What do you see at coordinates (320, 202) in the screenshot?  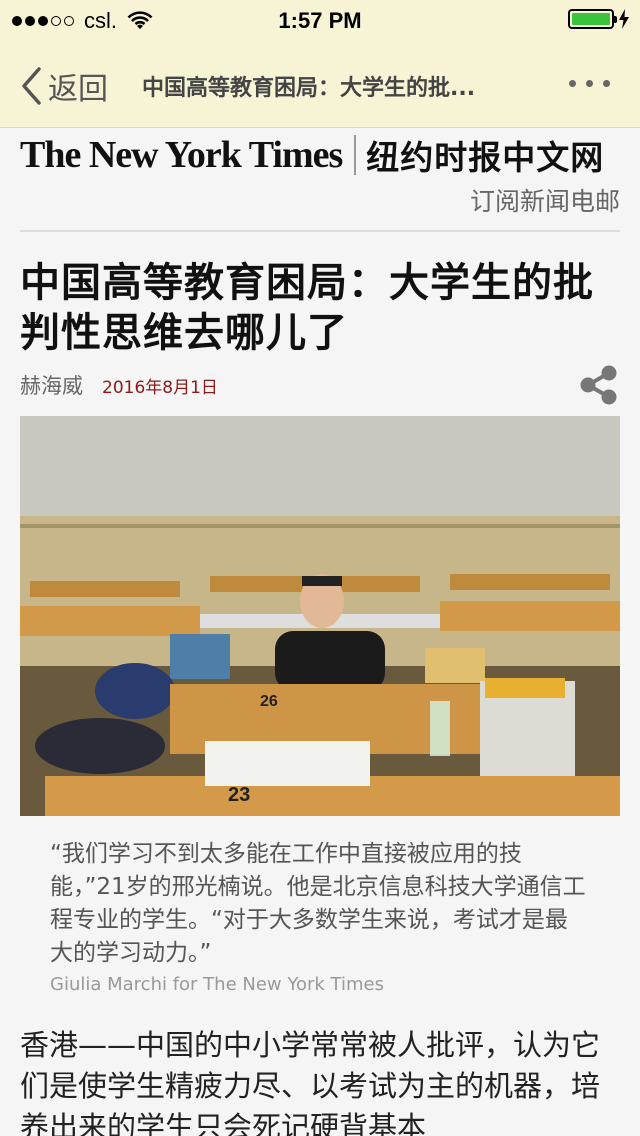 I see `subscribe-newsletter-link: 订阅新闻电邮` at bounding box center [320, 202].